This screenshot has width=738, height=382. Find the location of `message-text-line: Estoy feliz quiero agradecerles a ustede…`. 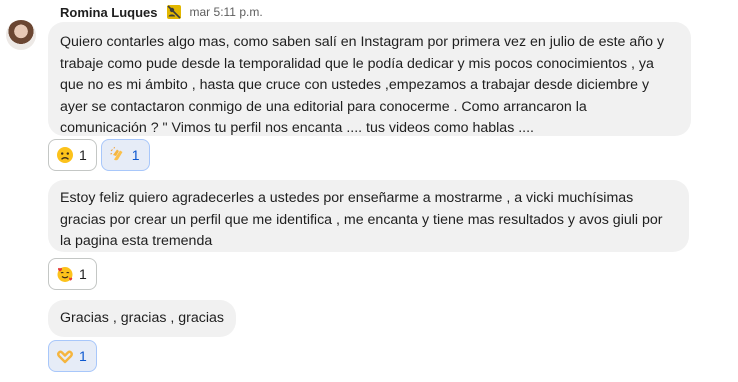

message-text-line: Estoy feliz quiero agradecerles a ustede… is located at coordinates (347, 198).